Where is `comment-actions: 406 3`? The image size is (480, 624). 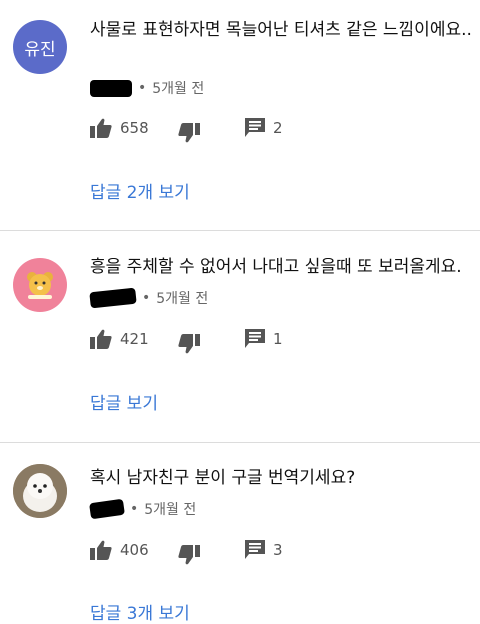
comment-actions: 406 3 is located at coordinates (280, 553).